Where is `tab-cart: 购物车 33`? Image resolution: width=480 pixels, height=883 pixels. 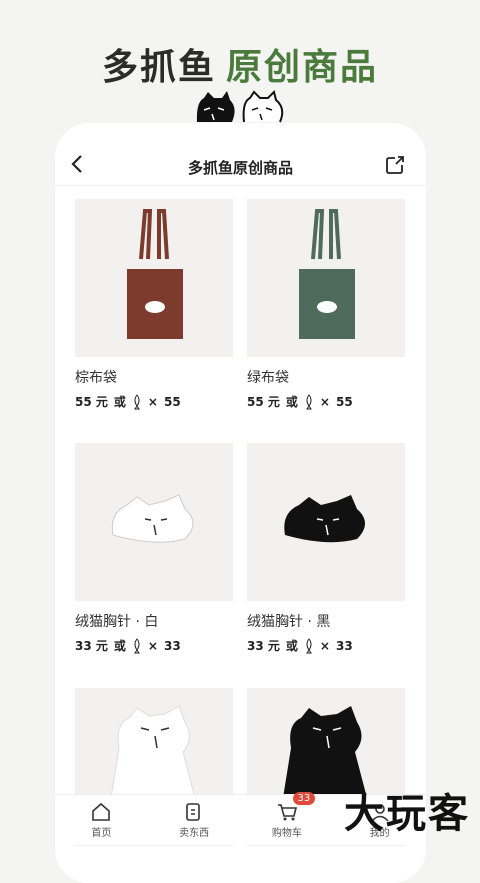 tab-cart: 购物车 33 is located at coordinates (287, 818).